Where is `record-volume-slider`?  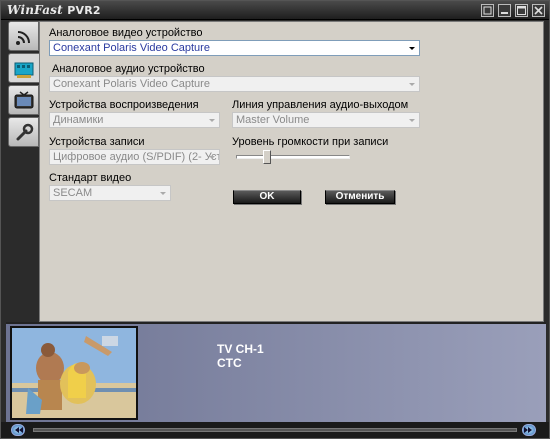
record-volume-slider is located at coordinates (293, 157).